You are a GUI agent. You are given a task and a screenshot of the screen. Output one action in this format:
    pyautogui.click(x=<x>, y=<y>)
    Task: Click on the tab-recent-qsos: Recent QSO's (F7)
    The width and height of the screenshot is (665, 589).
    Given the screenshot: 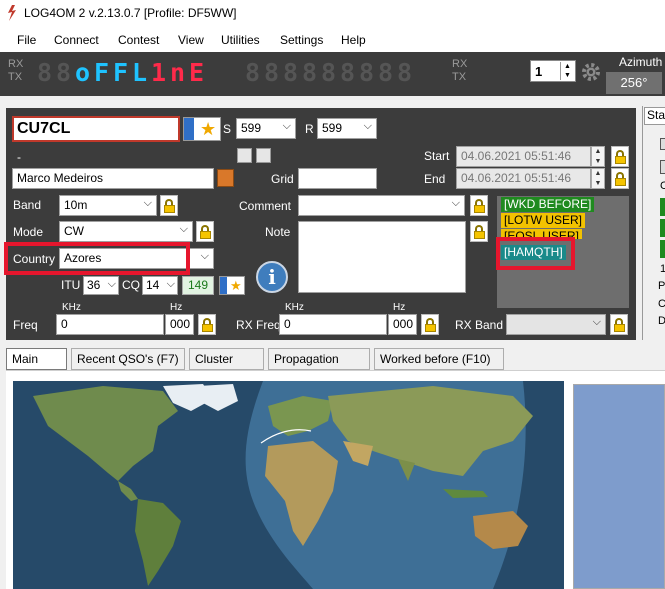 What is the action you would take?
    pyautogui.click(x=128, y=359)
    